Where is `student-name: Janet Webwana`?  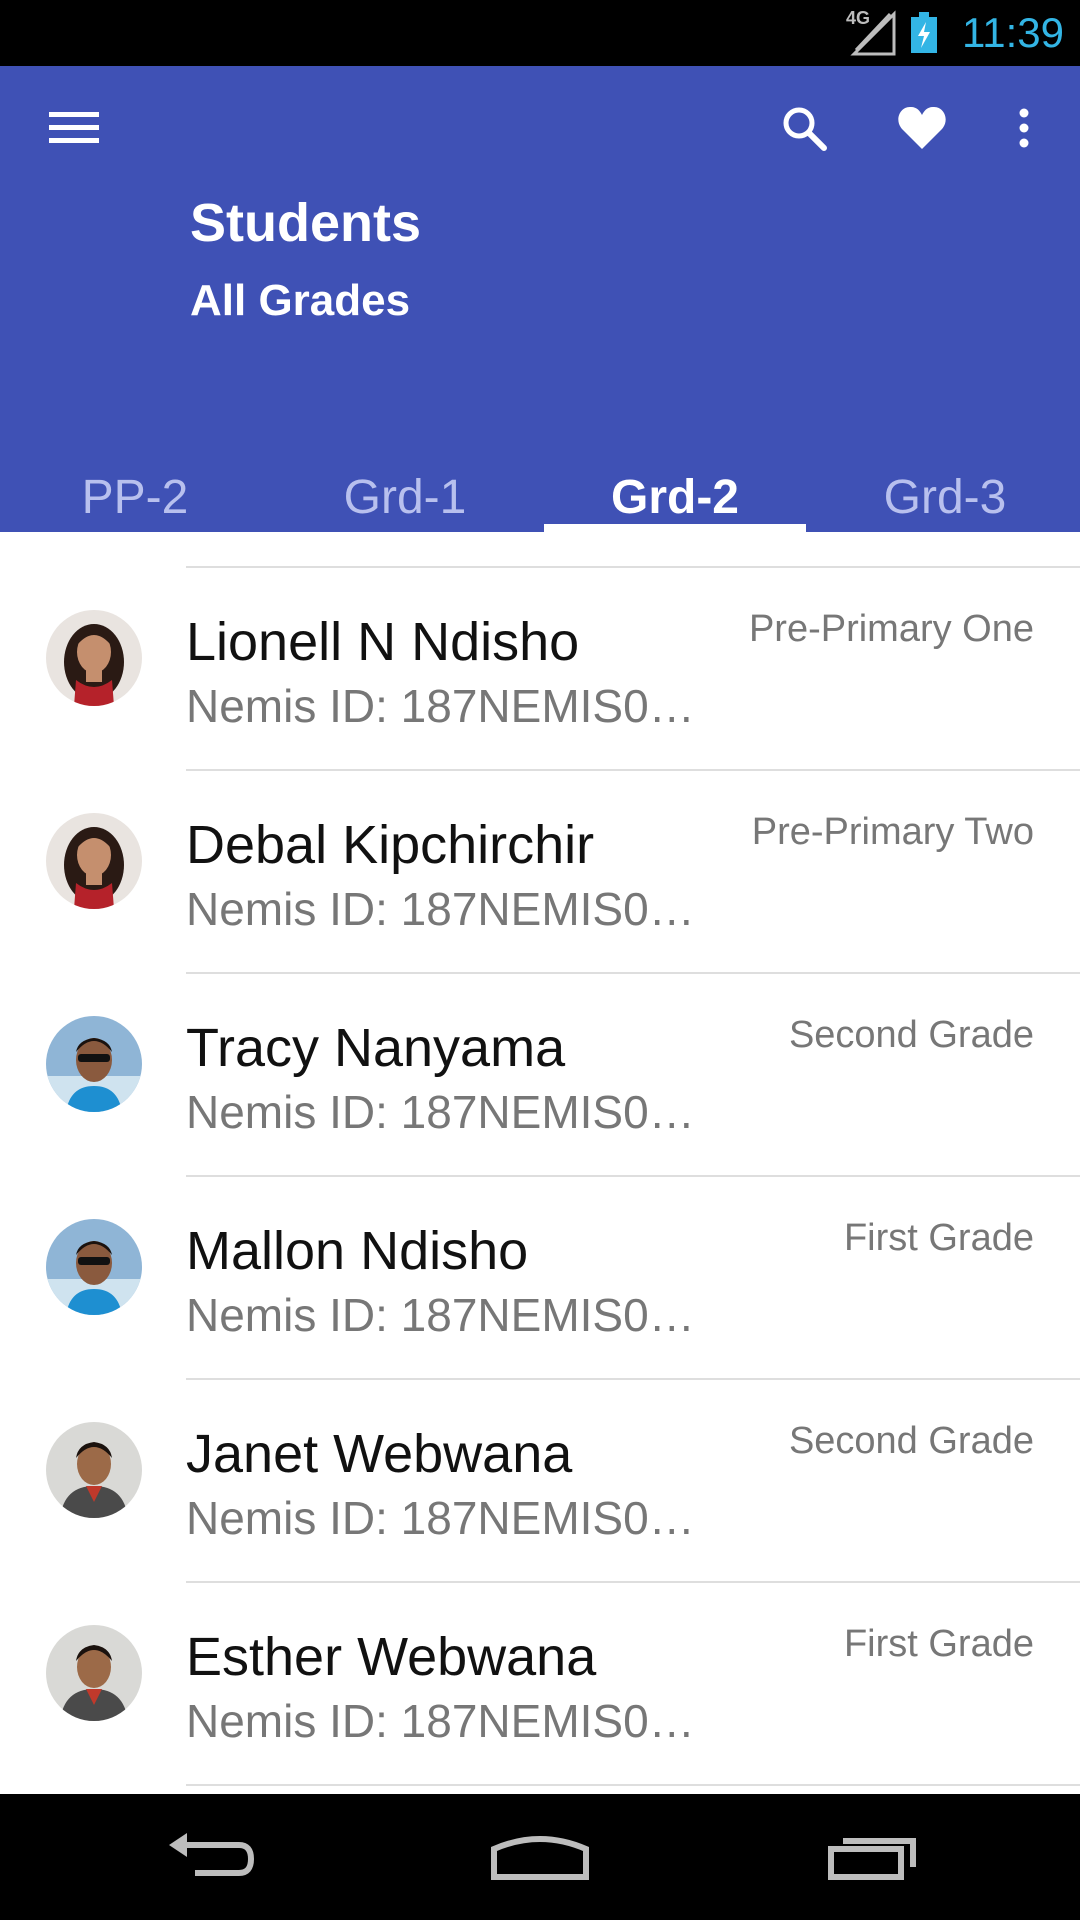
student-name: Janet Webwana is located at coordinates (379, 1454).